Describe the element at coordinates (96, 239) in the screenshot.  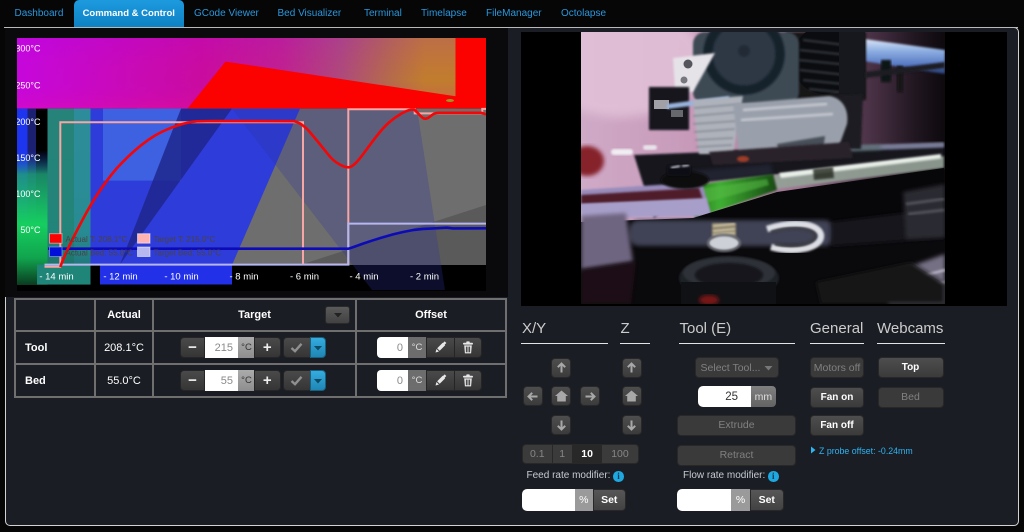
I see `svg-text: Actual T: 208.1°C` at that location.